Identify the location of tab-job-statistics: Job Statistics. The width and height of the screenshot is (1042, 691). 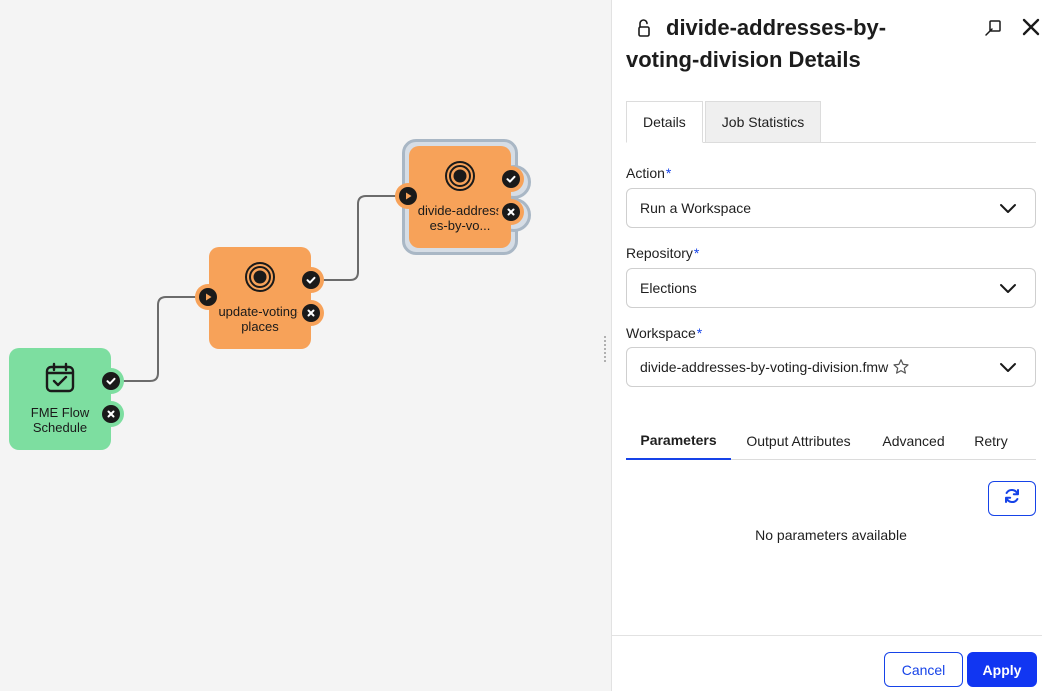
(763, 122).